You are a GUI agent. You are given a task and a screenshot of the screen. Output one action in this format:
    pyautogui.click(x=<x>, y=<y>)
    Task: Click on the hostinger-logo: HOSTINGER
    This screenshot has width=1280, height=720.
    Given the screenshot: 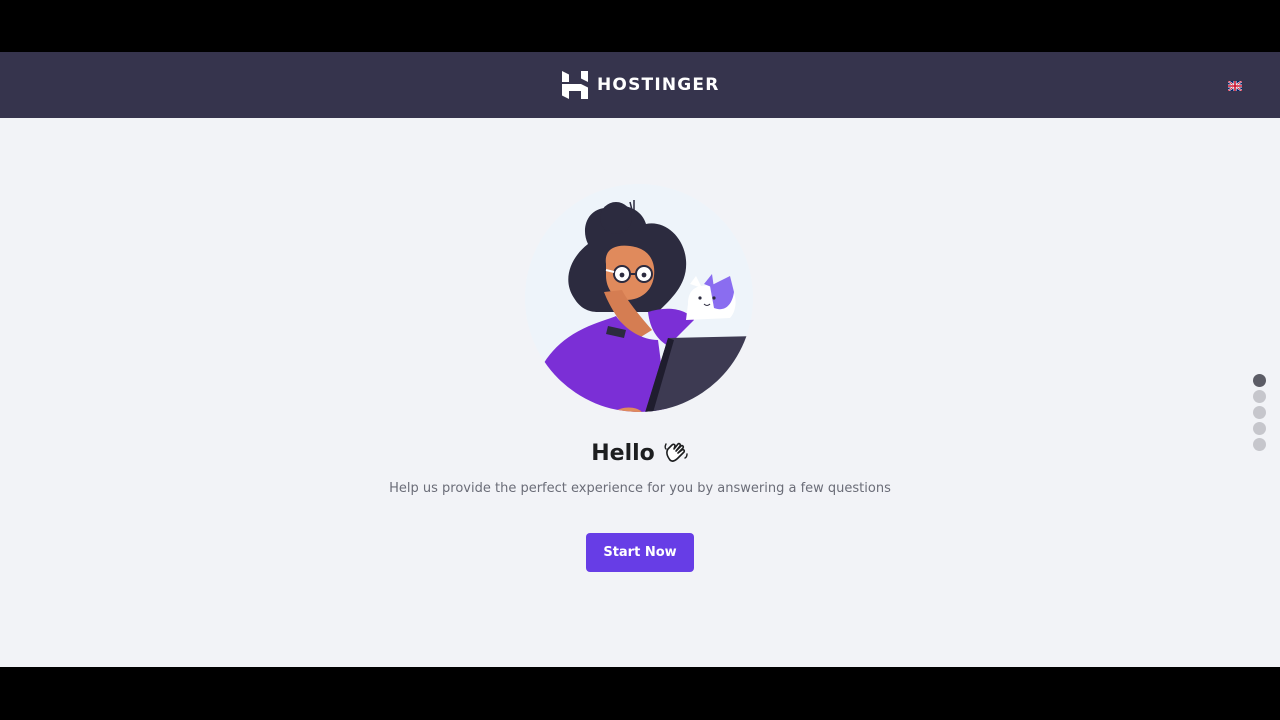 What is the action you would take?
    pyautogui.click(x=641, y=85)
    